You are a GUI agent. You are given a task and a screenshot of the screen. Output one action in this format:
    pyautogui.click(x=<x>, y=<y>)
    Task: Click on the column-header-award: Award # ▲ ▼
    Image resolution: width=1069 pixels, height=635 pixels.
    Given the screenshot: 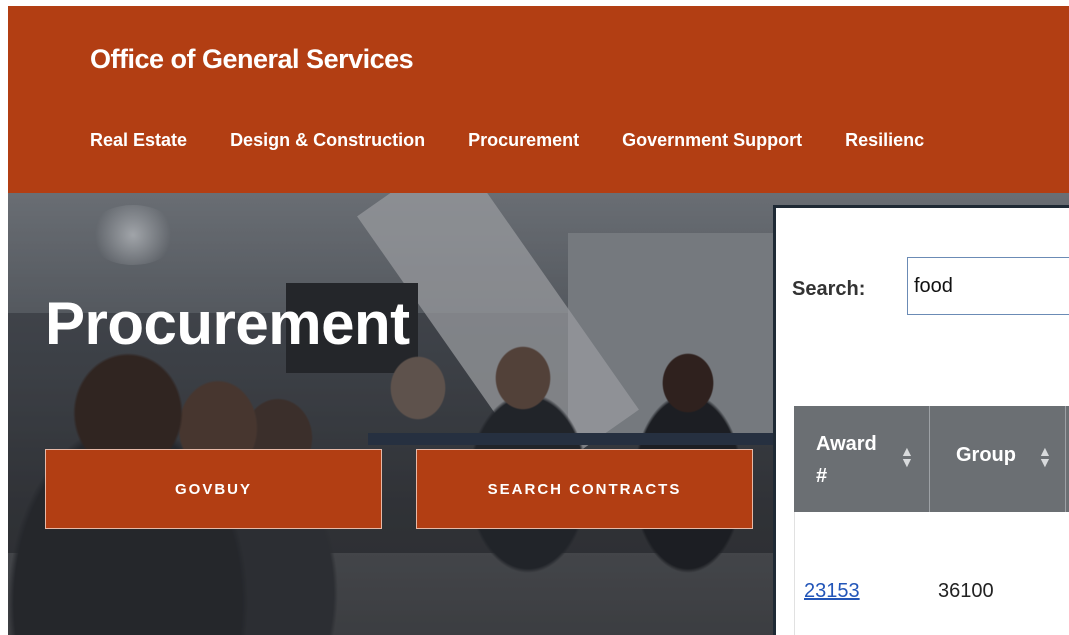 What is the action you would take?
    pyautogui.click(x=862, y=459)
    